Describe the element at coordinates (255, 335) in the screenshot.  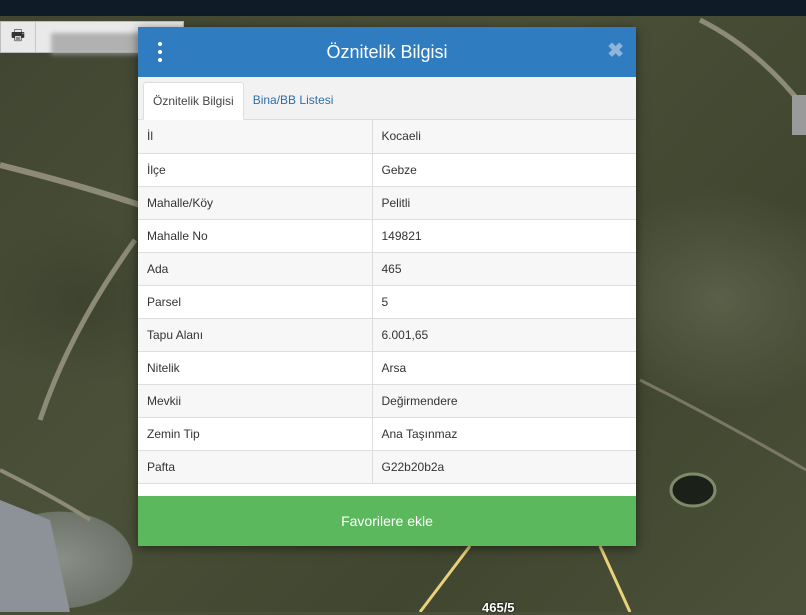
I see `row-key: Tapu Alanı` at that location.